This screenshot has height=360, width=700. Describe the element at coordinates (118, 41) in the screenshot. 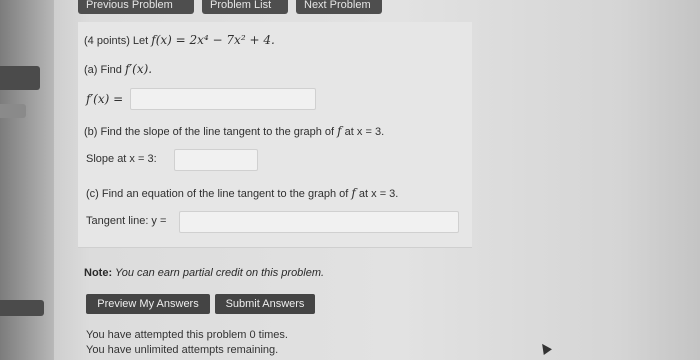

I see `problem-header-text: (4 points) Let` at that location.